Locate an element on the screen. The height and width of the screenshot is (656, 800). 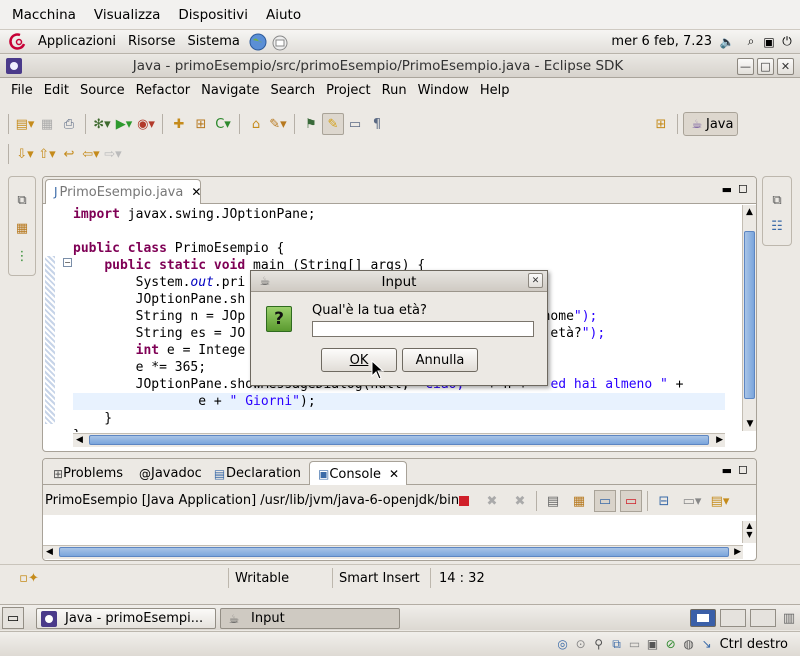
network-icon: ▣ is located at coordinates (769, 42).